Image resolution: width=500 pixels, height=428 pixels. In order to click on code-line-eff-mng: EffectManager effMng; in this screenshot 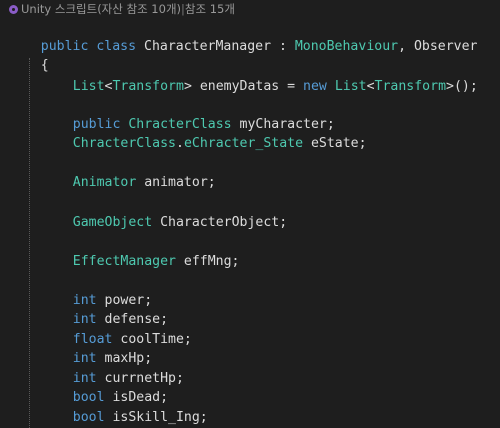, I will do `click(140, 250)`.